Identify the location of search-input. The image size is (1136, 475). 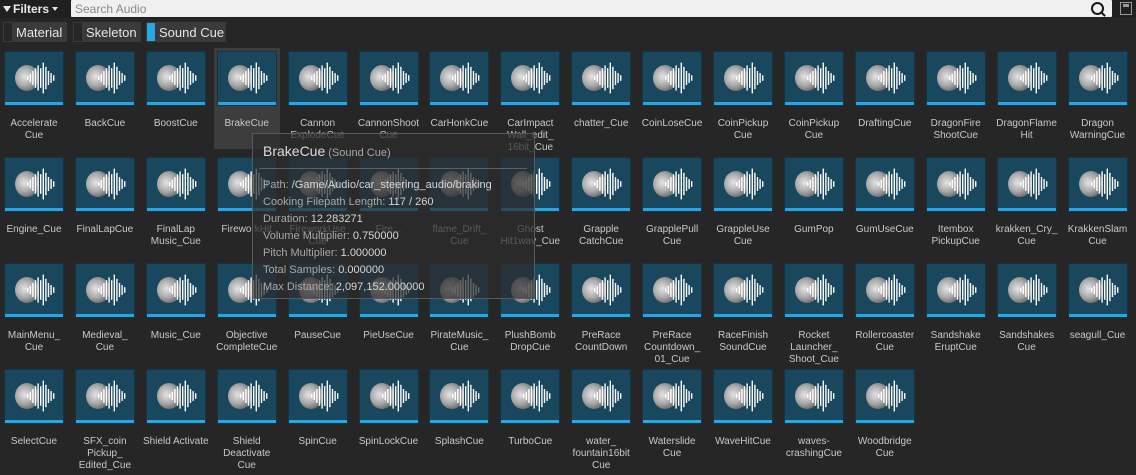
(580, 8).